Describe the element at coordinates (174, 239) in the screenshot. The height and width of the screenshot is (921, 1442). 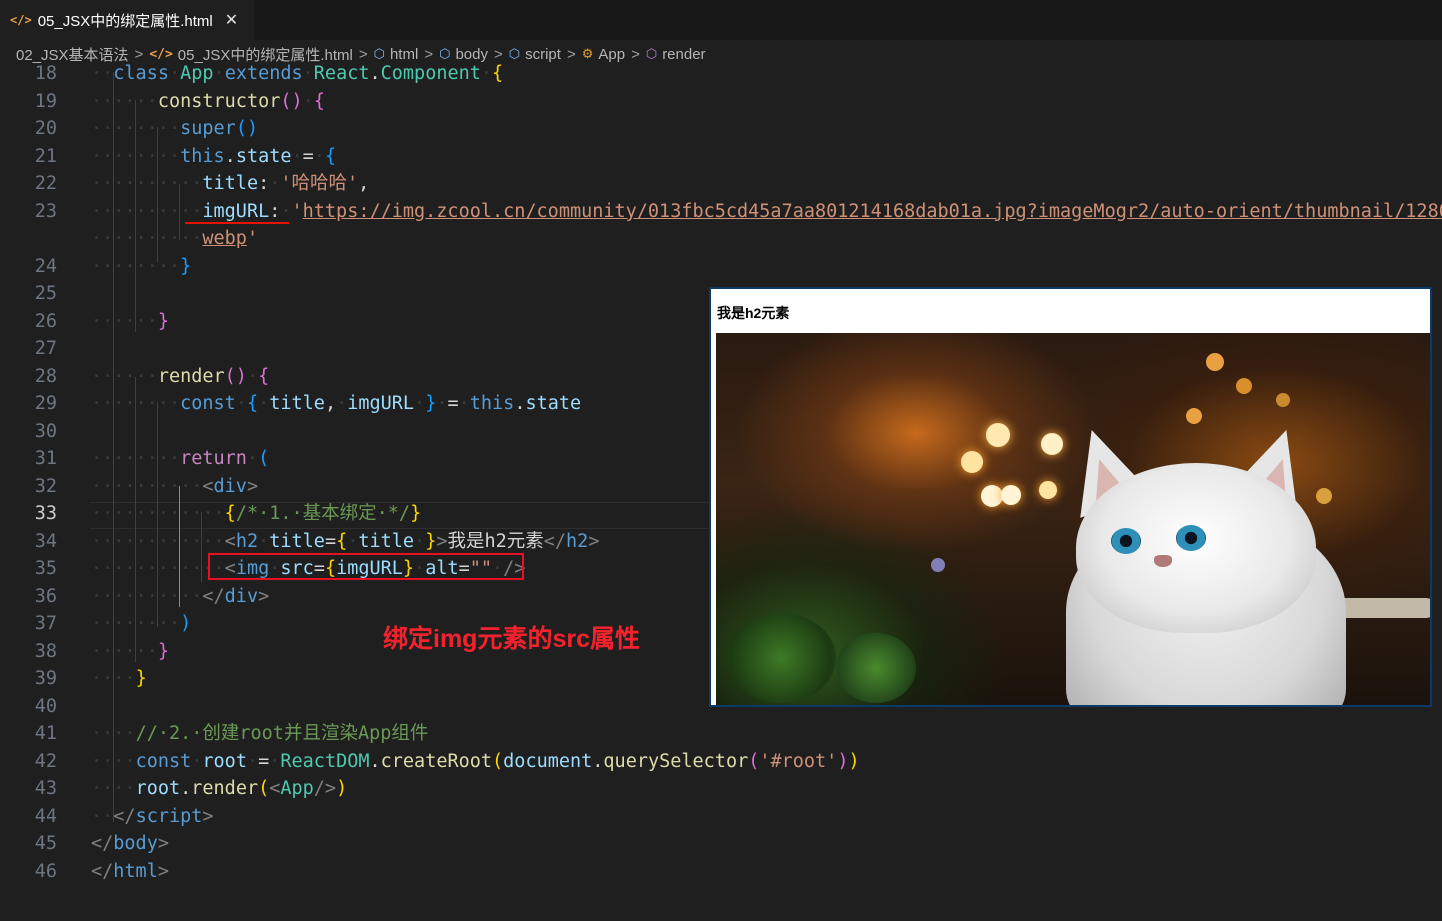
I see `code-text: ··········webp'` at that location.